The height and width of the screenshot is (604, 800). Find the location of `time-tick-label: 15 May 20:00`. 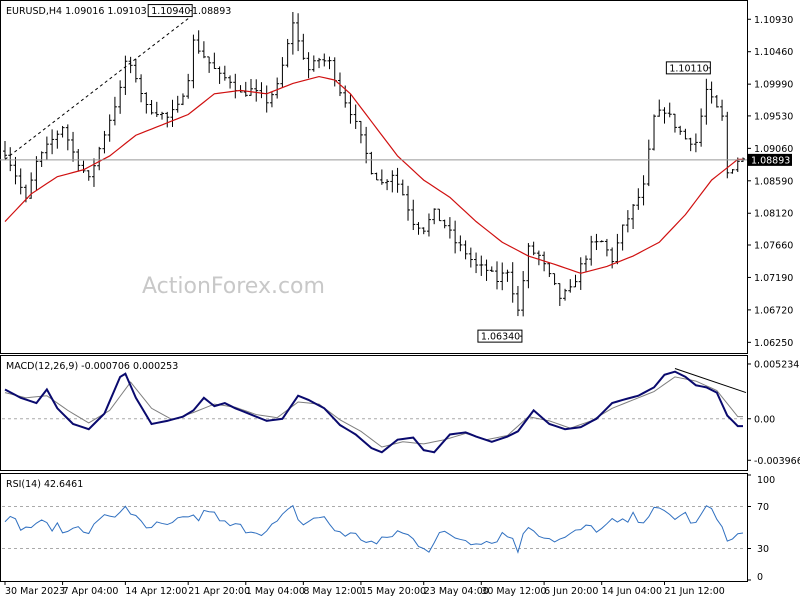

time-tick-label: 15 May 20:00 is located at coordinates (393, 591).